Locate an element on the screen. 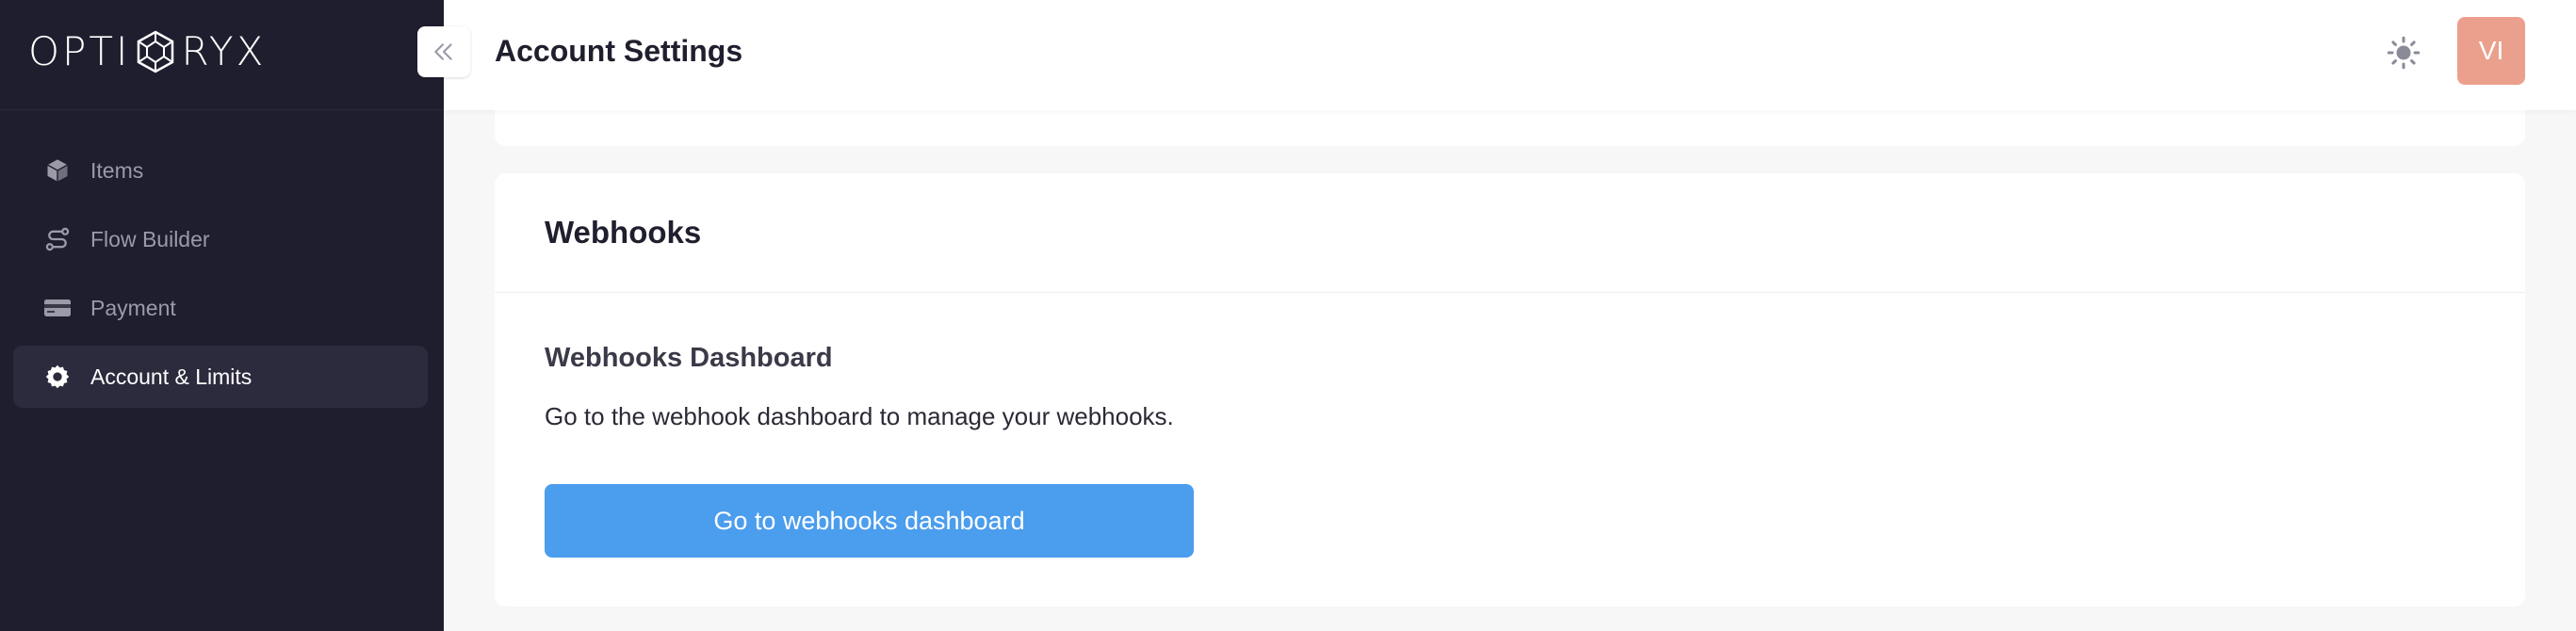  logo-text-right: RYX is located at coordinates (224, 51).